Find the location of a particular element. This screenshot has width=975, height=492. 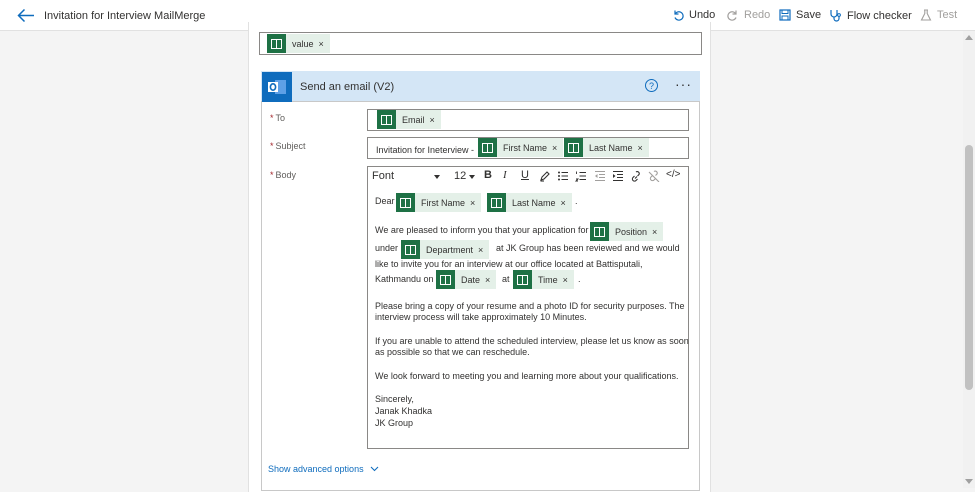

punctuation: . is located at coordinates (576, 201).